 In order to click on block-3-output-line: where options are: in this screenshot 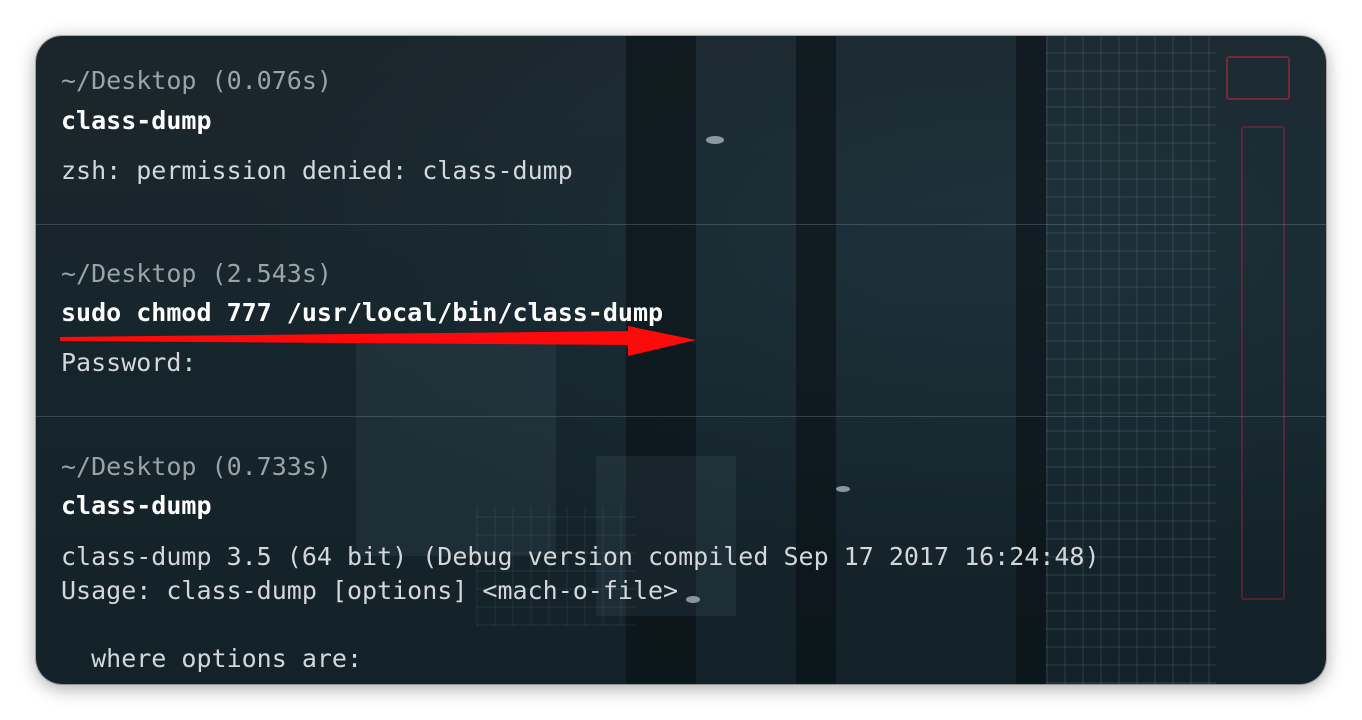, I will do `click(212, 658)`.